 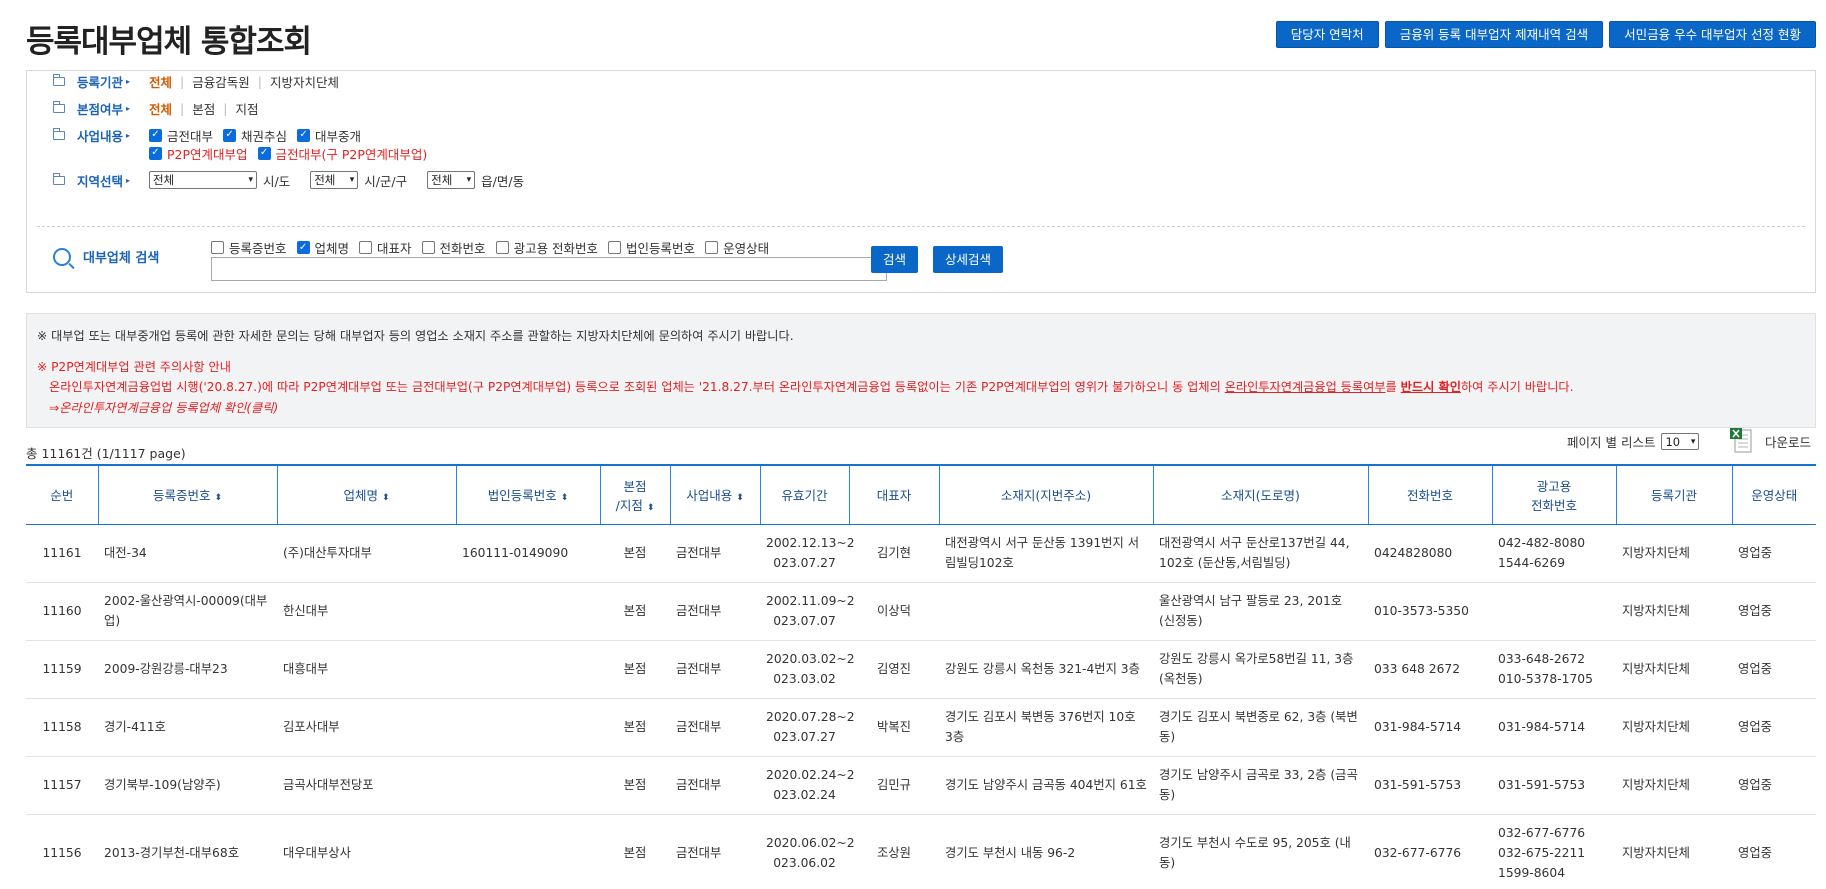 I want to click on business-check-brokerage: ✓ 대부중개, so click(x=329, y=135).